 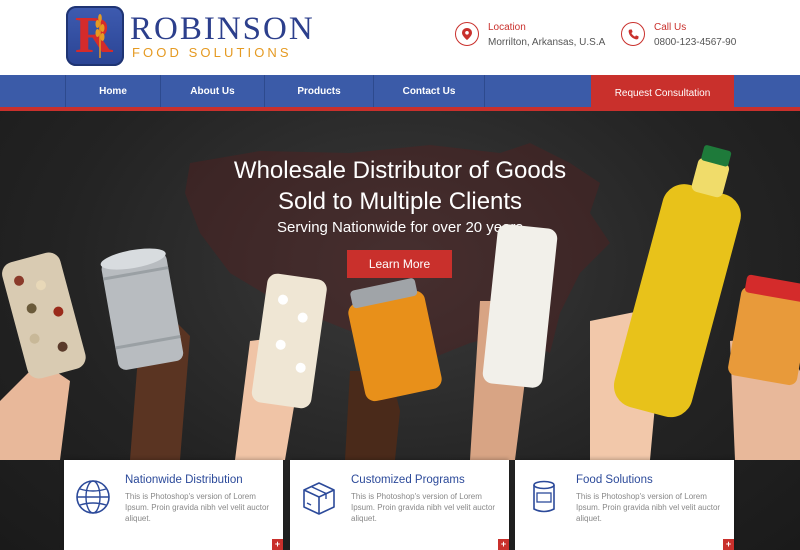 What do you see at coordinates (670, 27) in the screenshot?
I see `call-title: Call Us` at bounding box center [670, 27].